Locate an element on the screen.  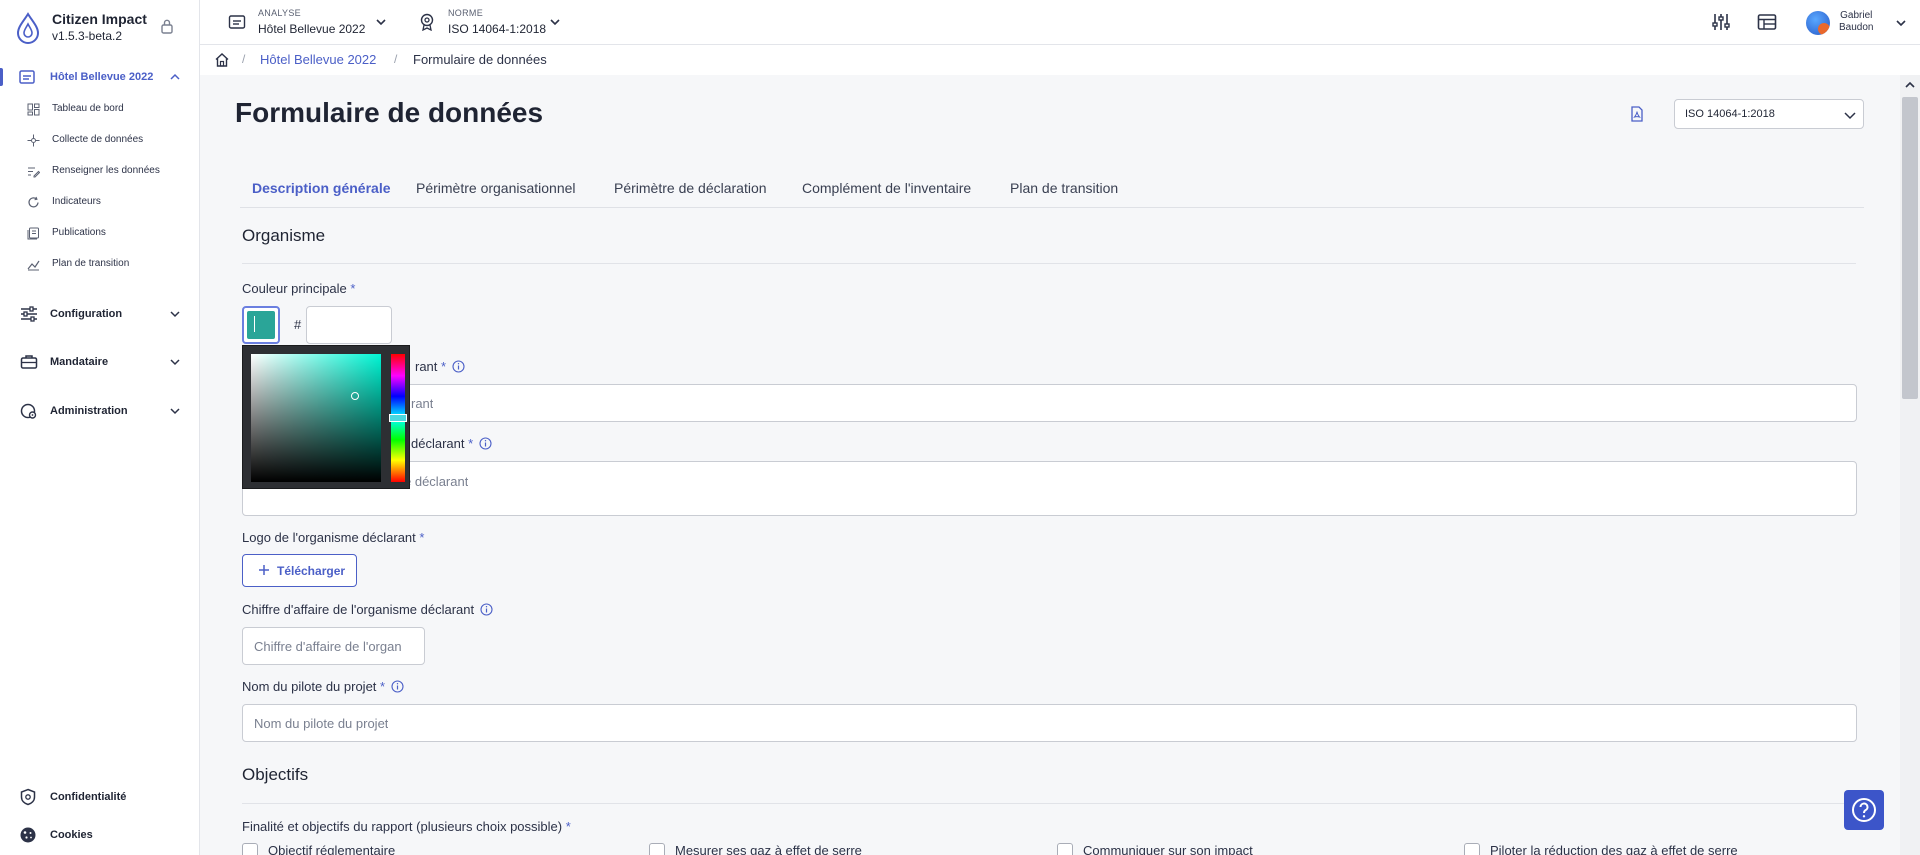
sidebar-item-tableau-de-bord: Tableau de bord is located at coordinates (99, 110).